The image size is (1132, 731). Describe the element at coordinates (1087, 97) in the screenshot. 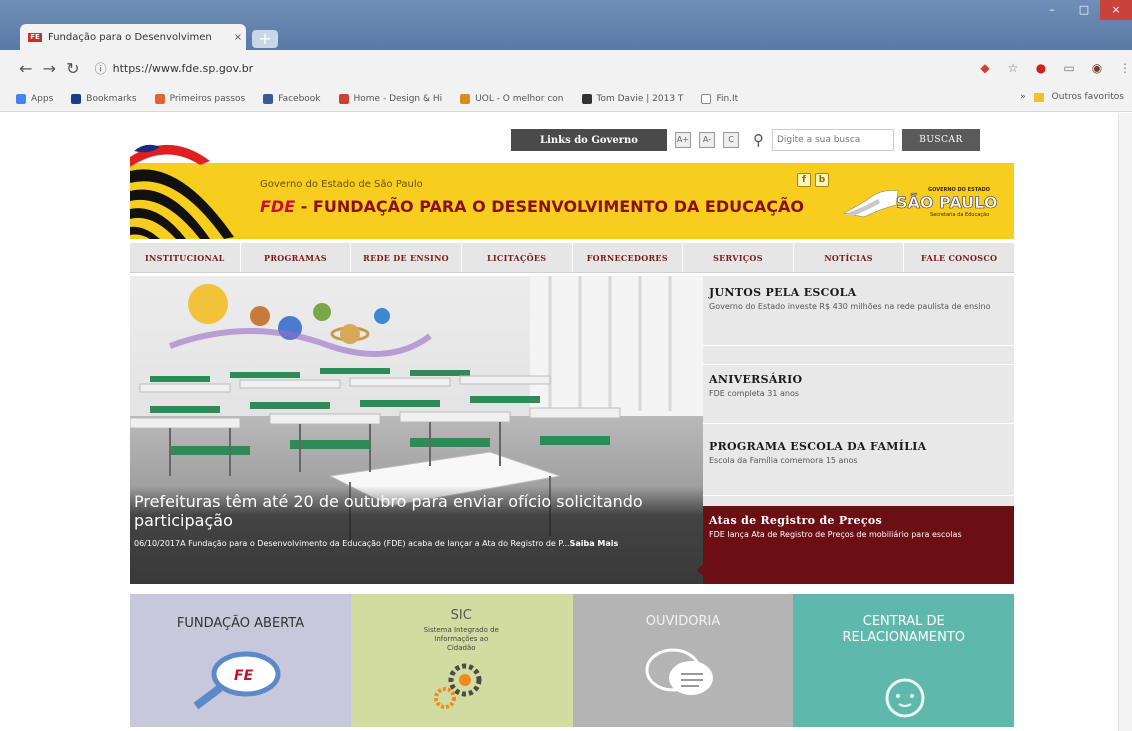

I see `other-bookmarks-label: Outros favoritos` at that location.